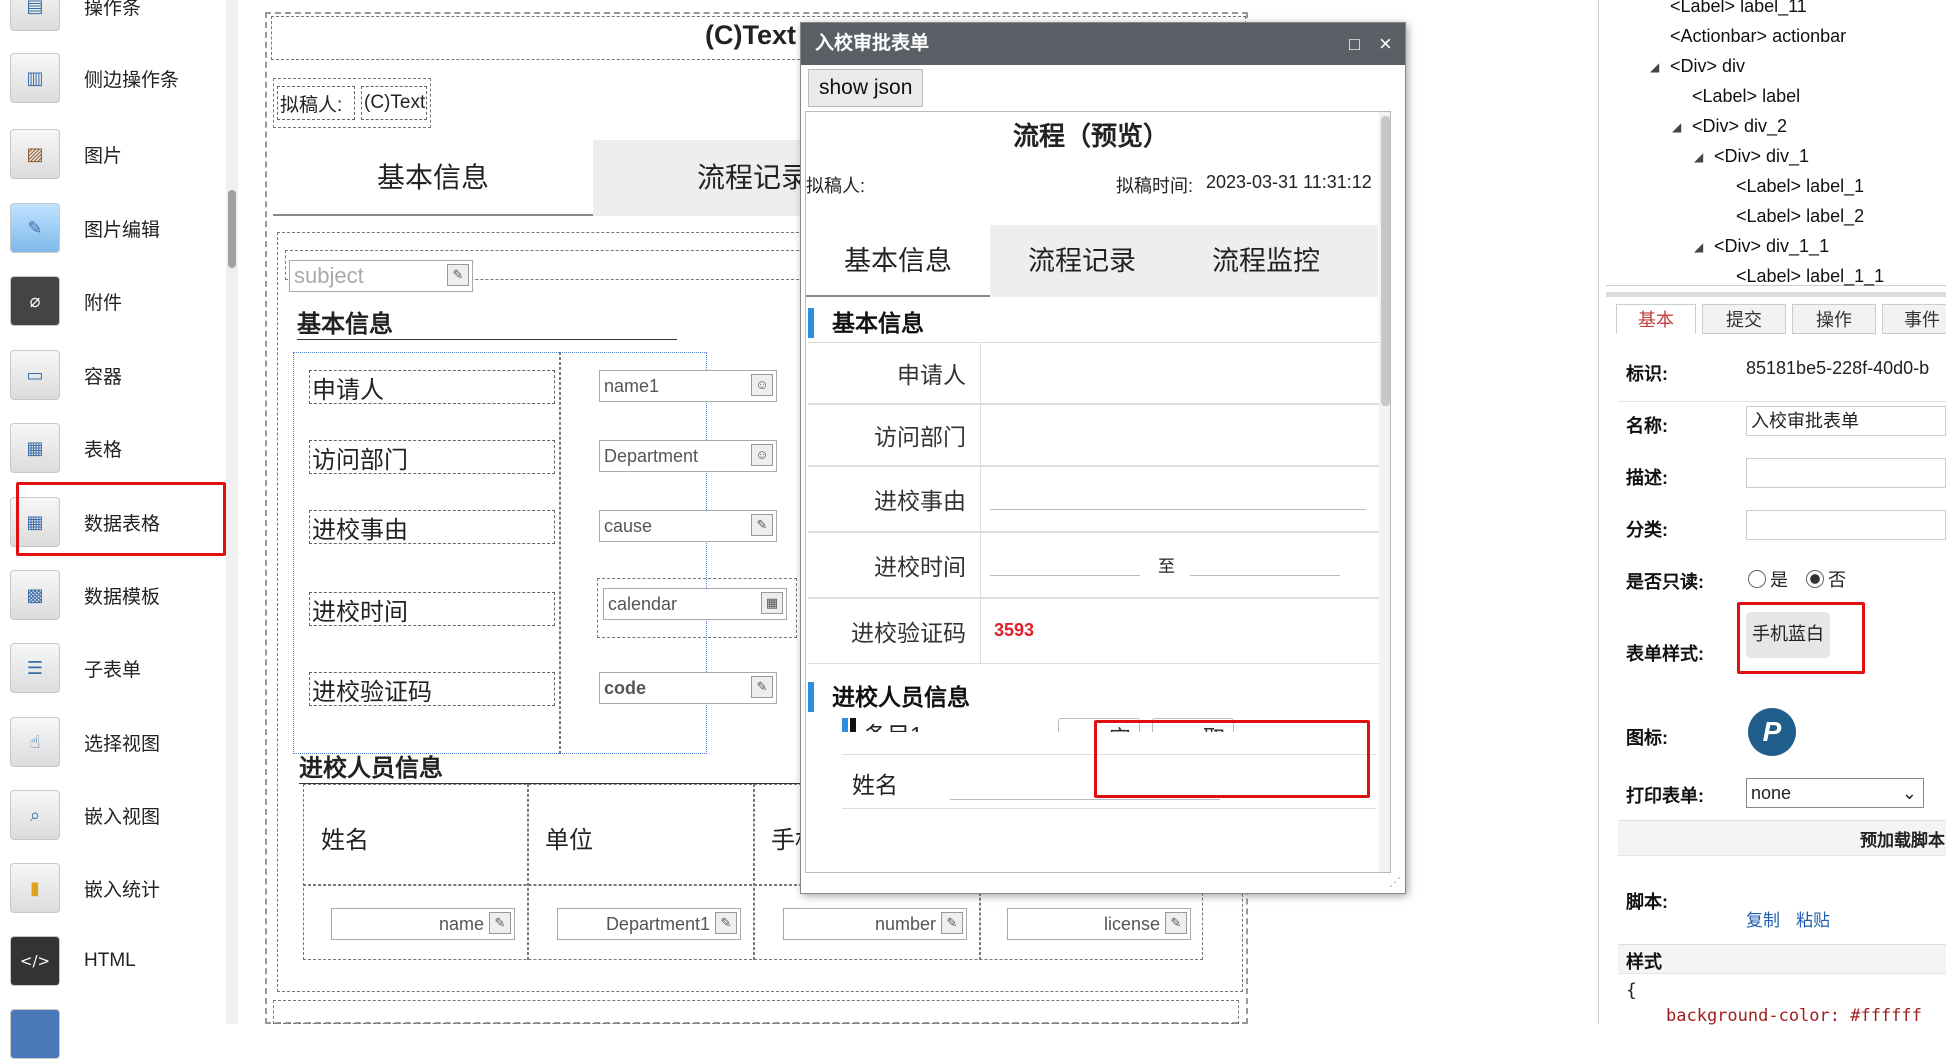 The height and width of the screenshot is (1062, 1946). I want to click on preview-col-divider, so click(980, 503).